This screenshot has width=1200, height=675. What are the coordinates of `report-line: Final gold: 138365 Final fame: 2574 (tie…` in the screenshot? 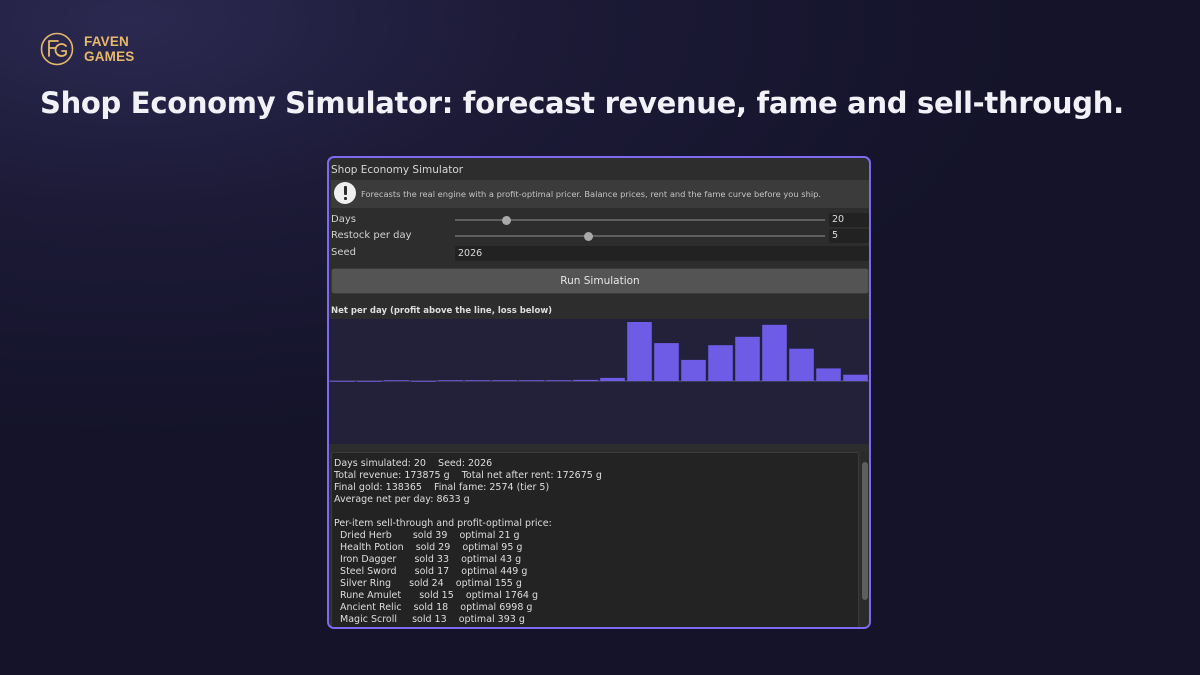 It's located at (442, 487).